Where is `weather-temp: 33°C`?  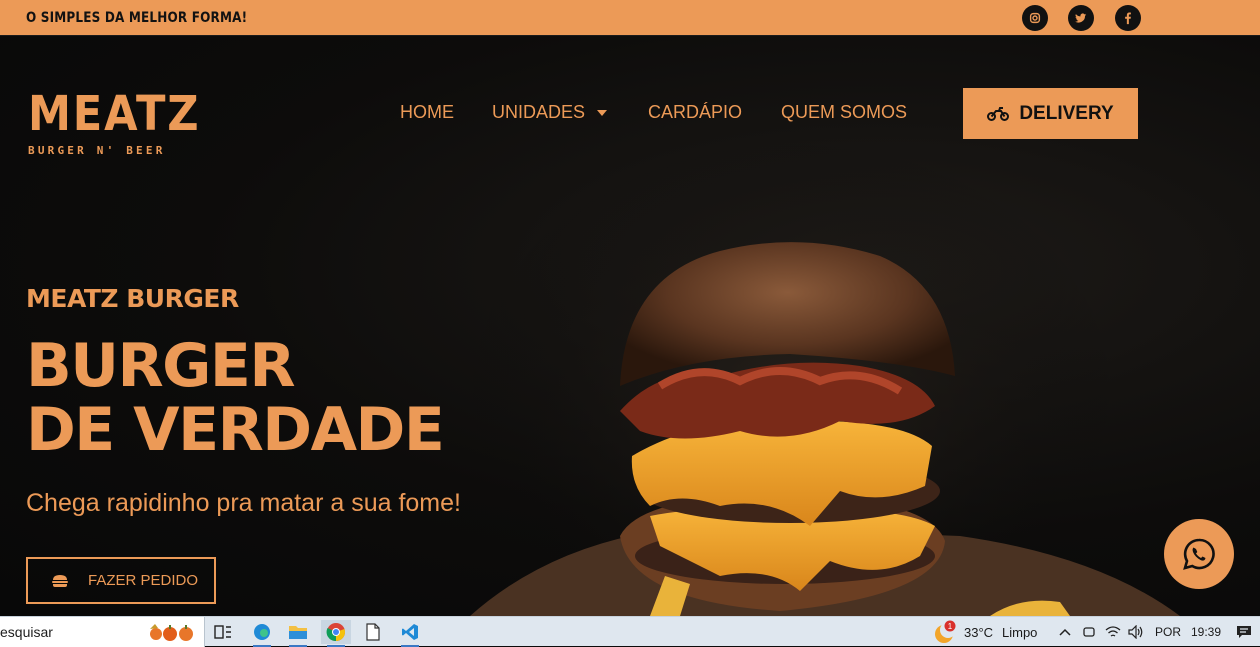 weather-temp: 33°C is located at coordinates (978, 632).